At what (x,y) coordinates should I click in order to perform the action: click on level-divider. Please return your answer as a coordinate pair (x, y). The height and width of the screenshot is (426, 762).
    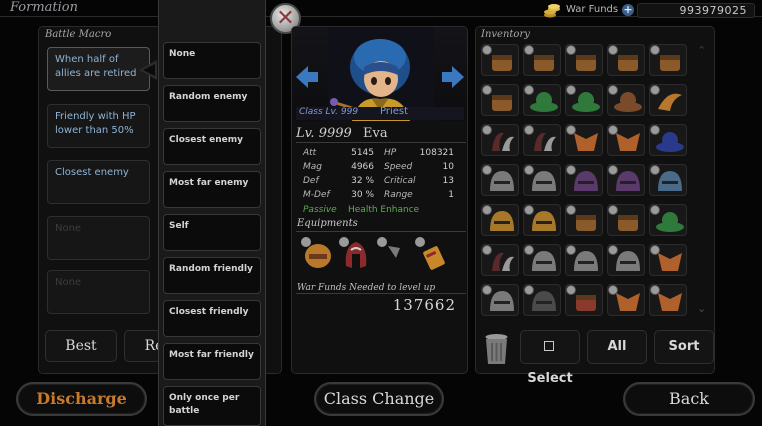
    Looking at the image, I should click on (381, 142).